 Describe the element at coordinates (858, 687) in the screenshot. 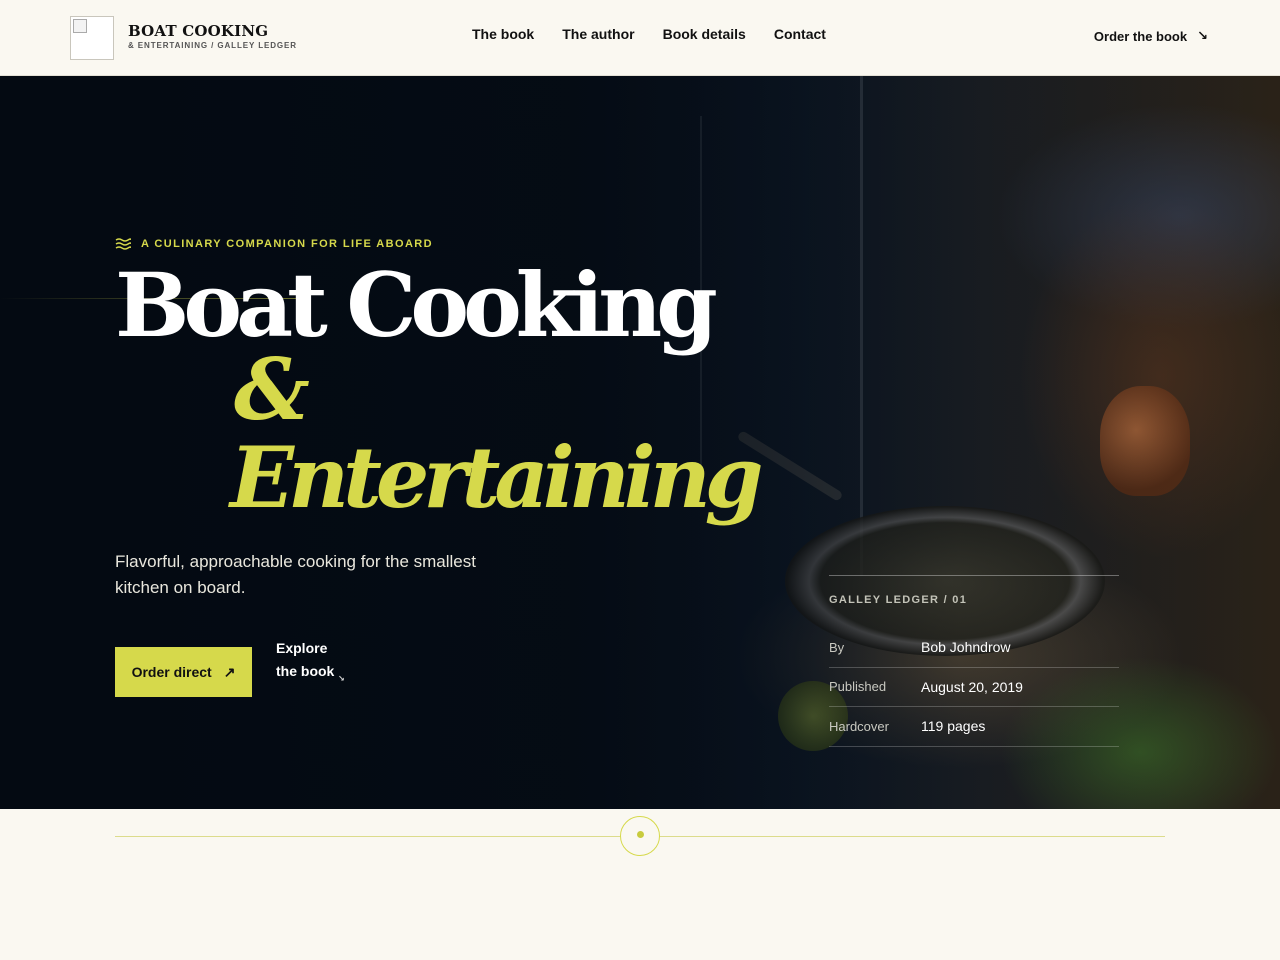

I see `details-key: Published` at that location.